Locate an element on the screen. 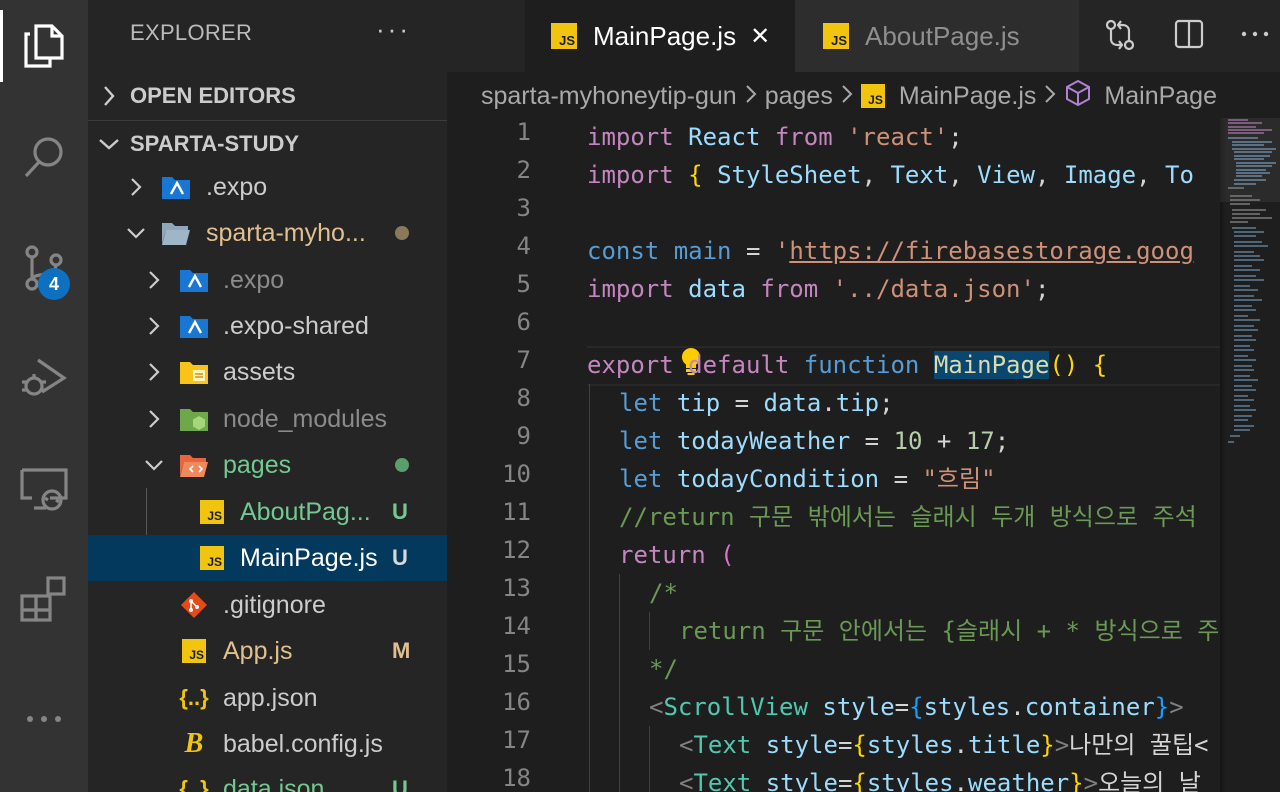 This screenshot has width=1280, height=792. explorer-title: EXPLORER is located at coordinates (191, 32).